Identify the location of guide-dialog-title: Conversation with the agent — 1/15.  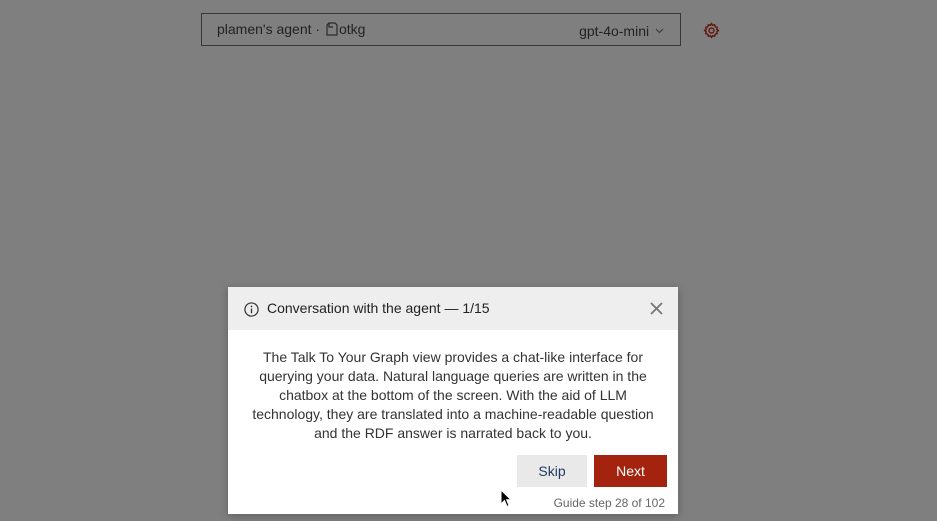
(378, 308).